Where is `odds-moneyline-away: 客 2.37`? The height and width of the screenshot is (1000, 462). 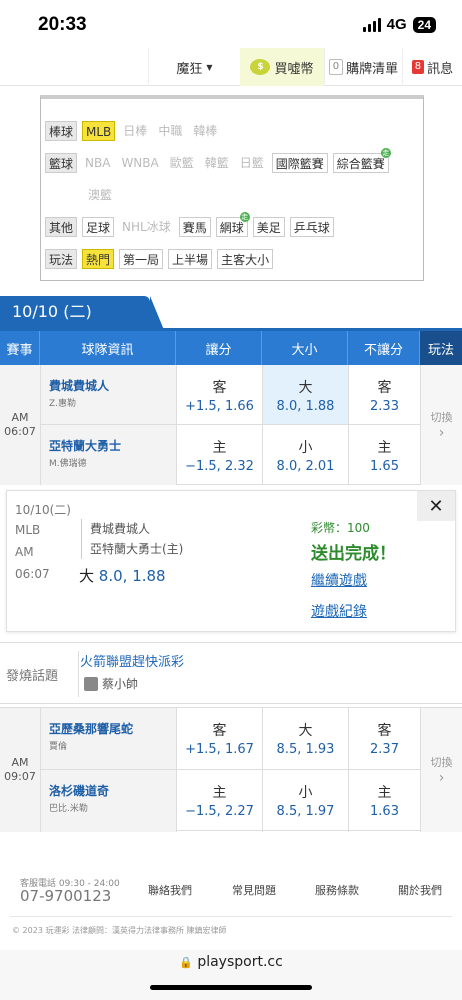
odds-moneyline-away: 客 2.37 is located at coordinates (384, 739).